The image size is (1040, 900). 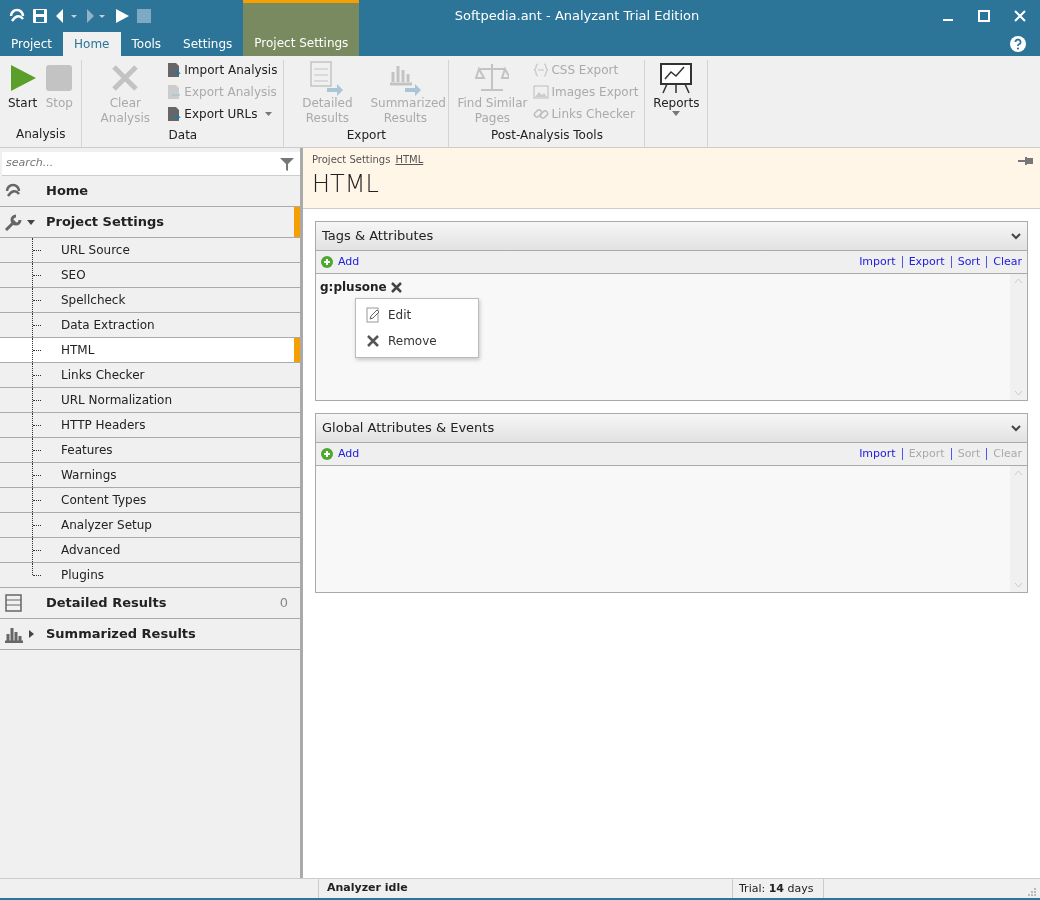 I want to click on image-icon, so click(x=541, y=92).